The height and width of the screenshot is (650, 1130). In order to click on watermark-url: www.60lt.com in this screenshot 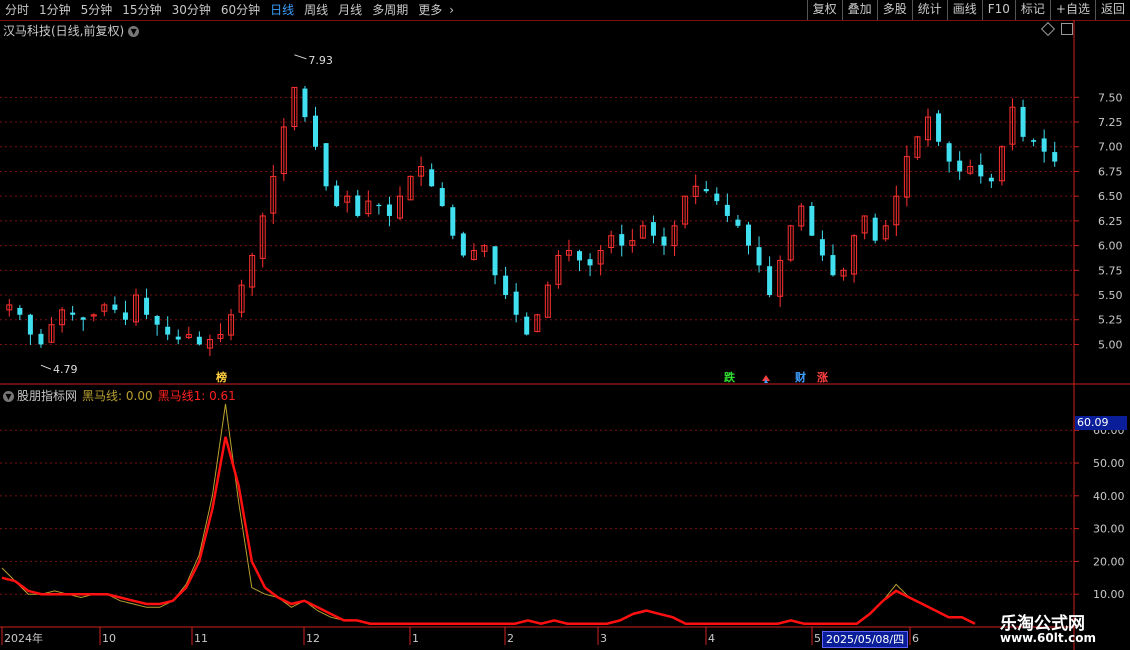, I will do `click(1048, 638)`.